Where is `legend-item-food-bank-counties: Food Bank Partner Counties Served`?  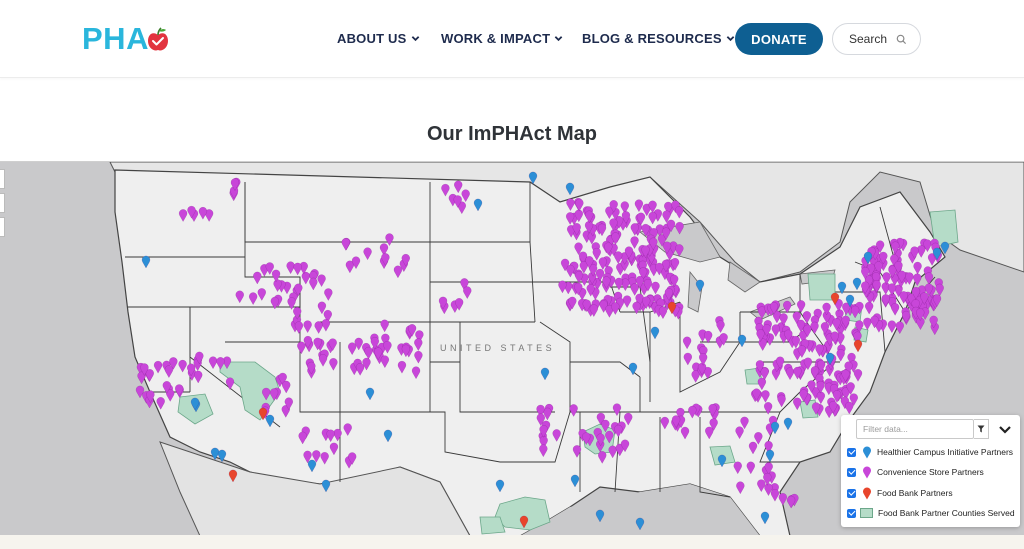
legend-item-food-bank-counties: Food Bank Partner Counties Served is located at coordinates (932, 513).